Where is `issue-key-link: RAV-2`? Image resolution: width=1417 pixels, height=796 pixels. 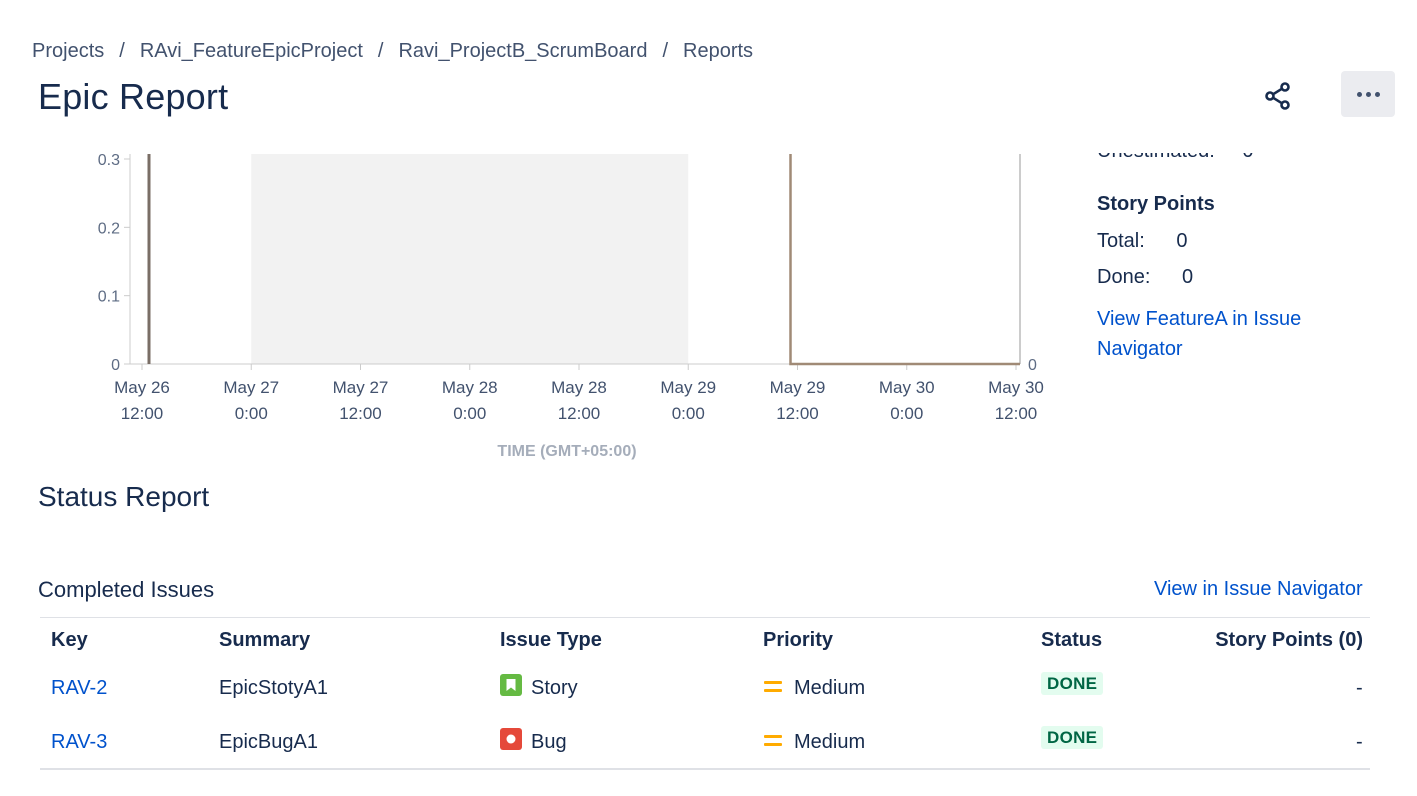 issue-key-link: RAV-2 is located at coordinates (79, 688).